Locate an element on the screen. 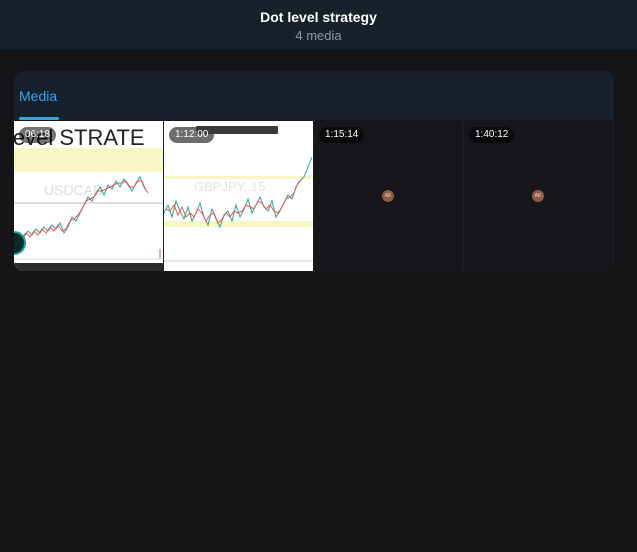 This screenshot has width=637, height=552. chart-symbol-label-2: GBPJPY, 15 is located at coordinates (229, 186).